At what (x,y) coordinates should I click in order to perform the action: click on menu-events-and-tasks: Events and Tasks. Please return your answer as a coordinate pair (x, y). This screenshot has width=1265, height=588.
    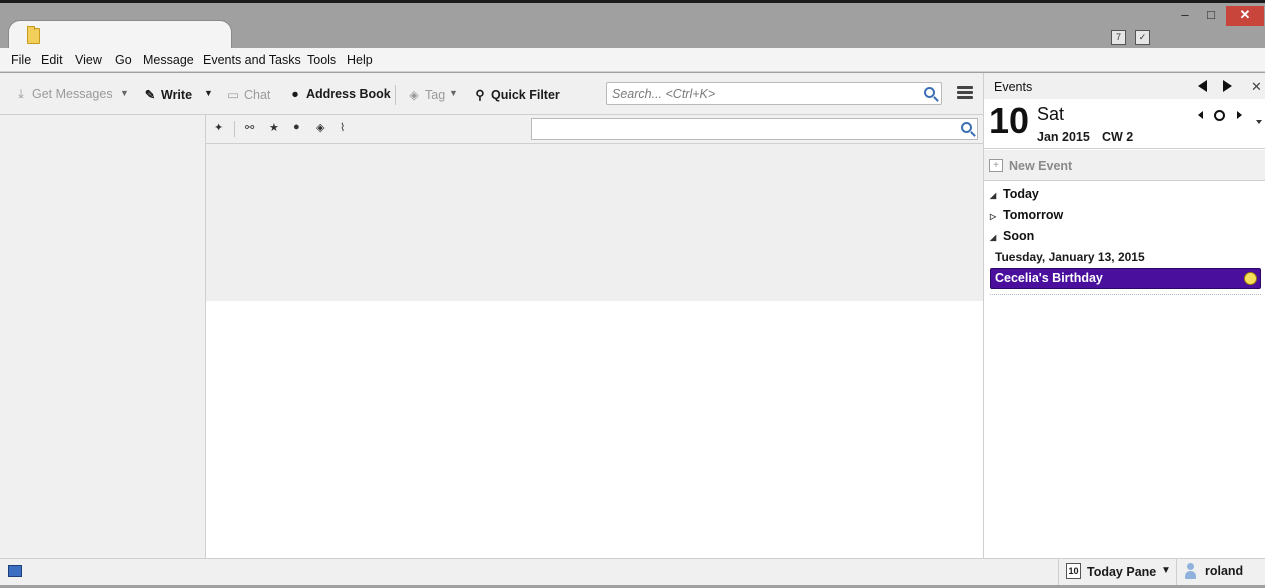
    Looking at the image, I should click on (252, 60).